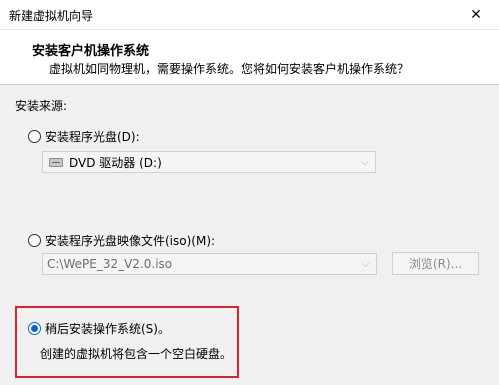  I want to click on page-title: 安装客户机操作系统, so click(91, 51).